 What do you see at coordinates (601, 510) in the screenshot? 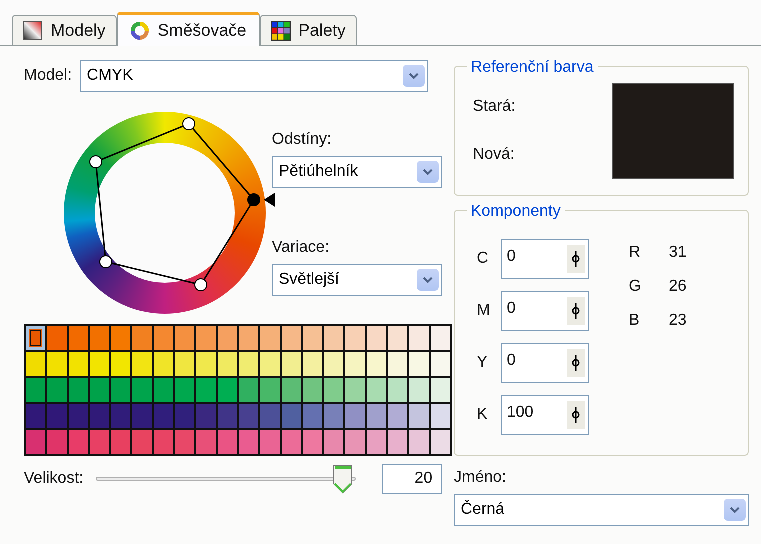
I see `dropdown-field: Černá` at bounding box center [601, 510].